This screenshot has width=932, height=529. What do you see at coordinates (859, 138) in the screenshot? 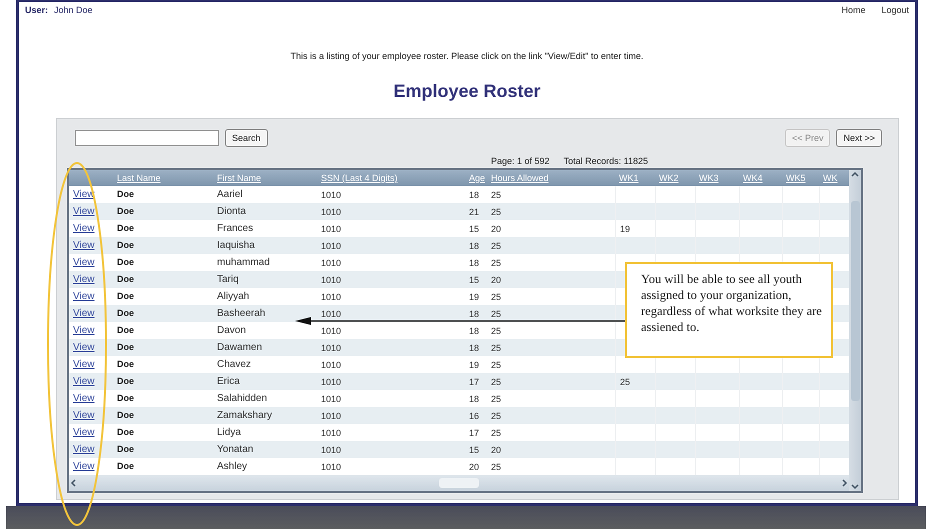
I see `next-button: Next >>` at bounding box center [859, 138].